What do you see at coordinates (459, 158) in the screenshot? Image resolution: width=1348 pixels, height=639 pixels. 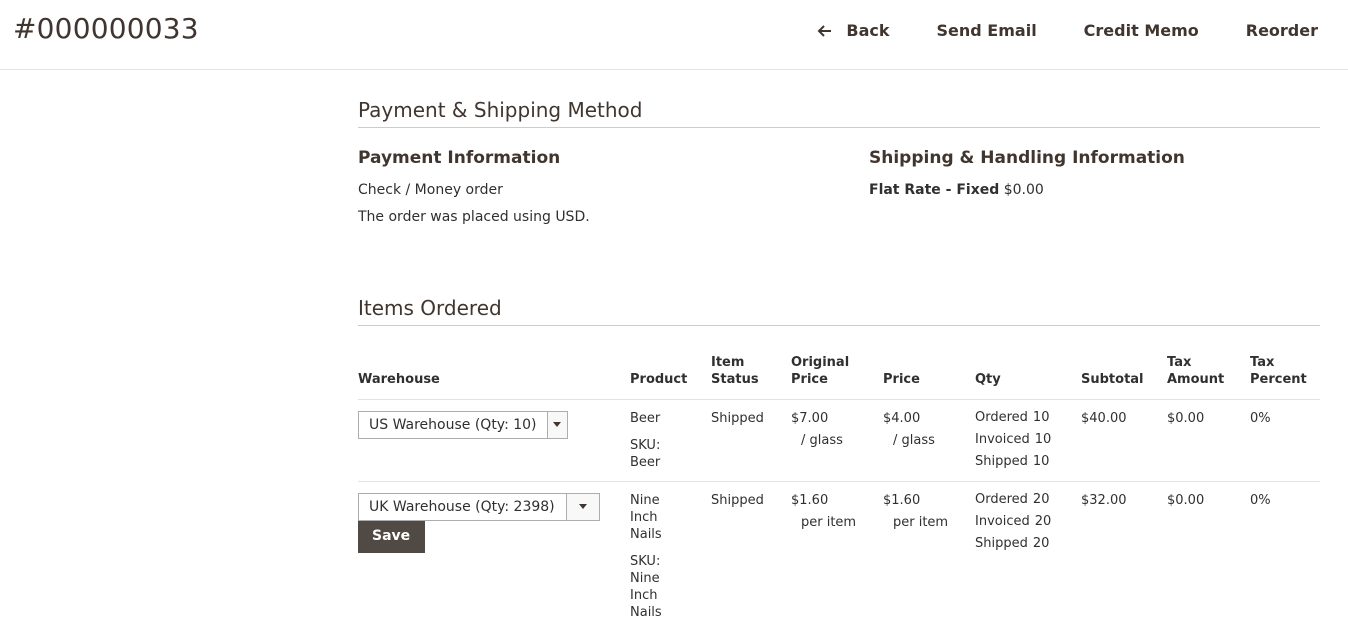 I see `payment-information-title: Payment Information` at bounding box center [459, 158].